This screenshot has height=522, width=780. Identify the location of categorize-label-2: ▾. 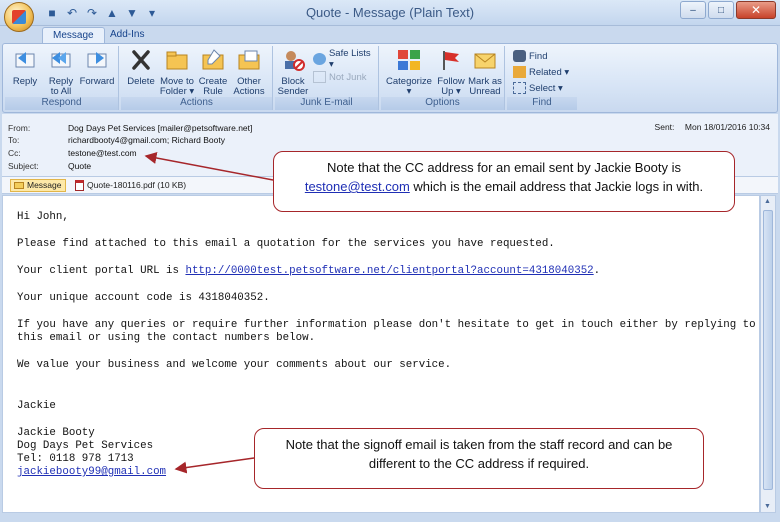
(409, 91).